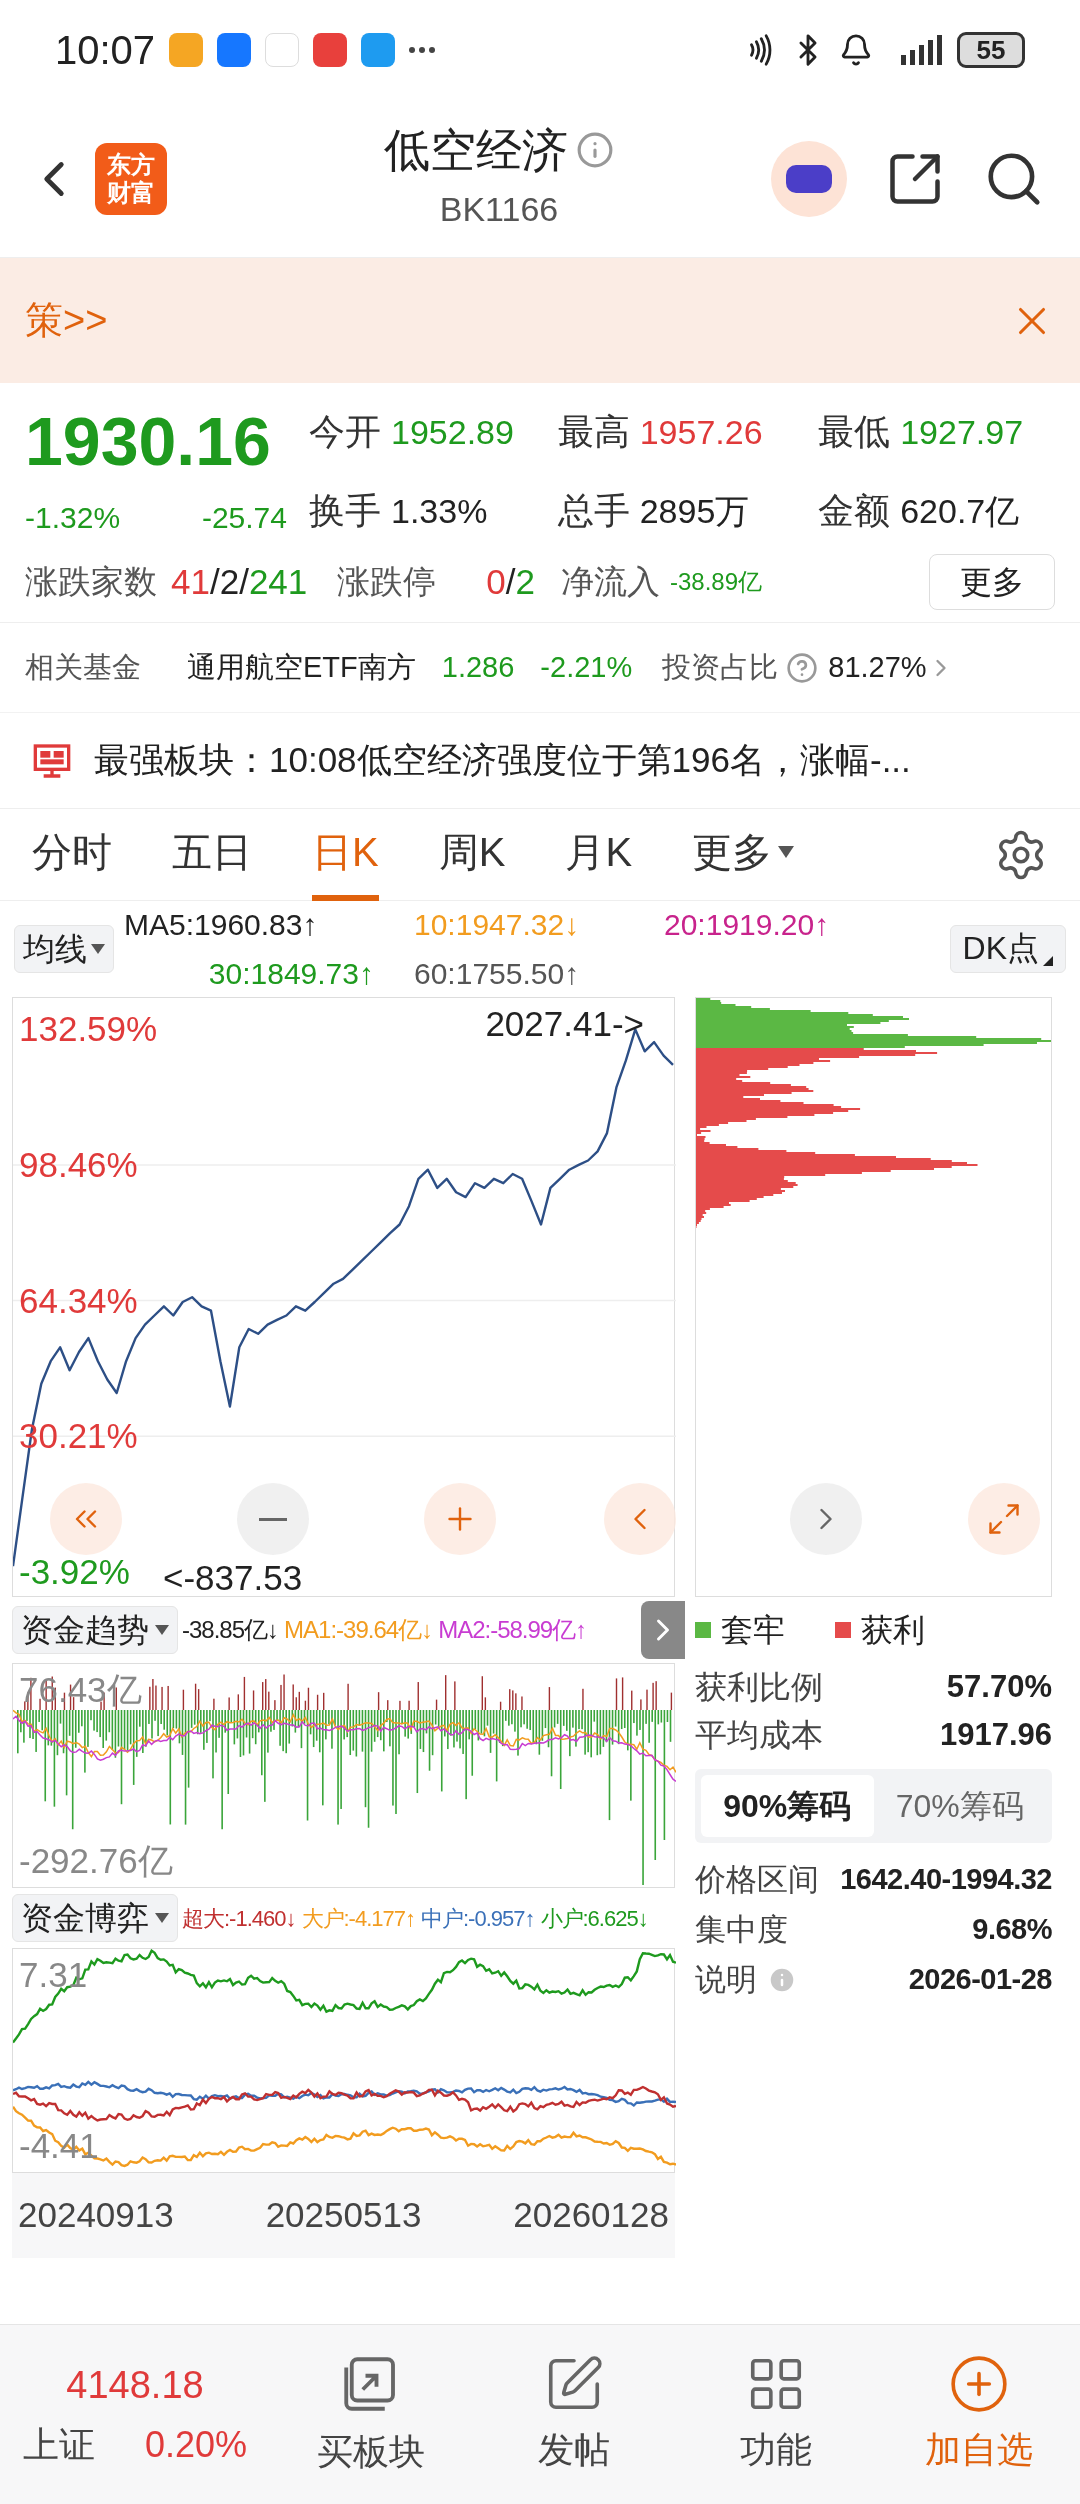  I want to click on info-icon, so click(595, 150).